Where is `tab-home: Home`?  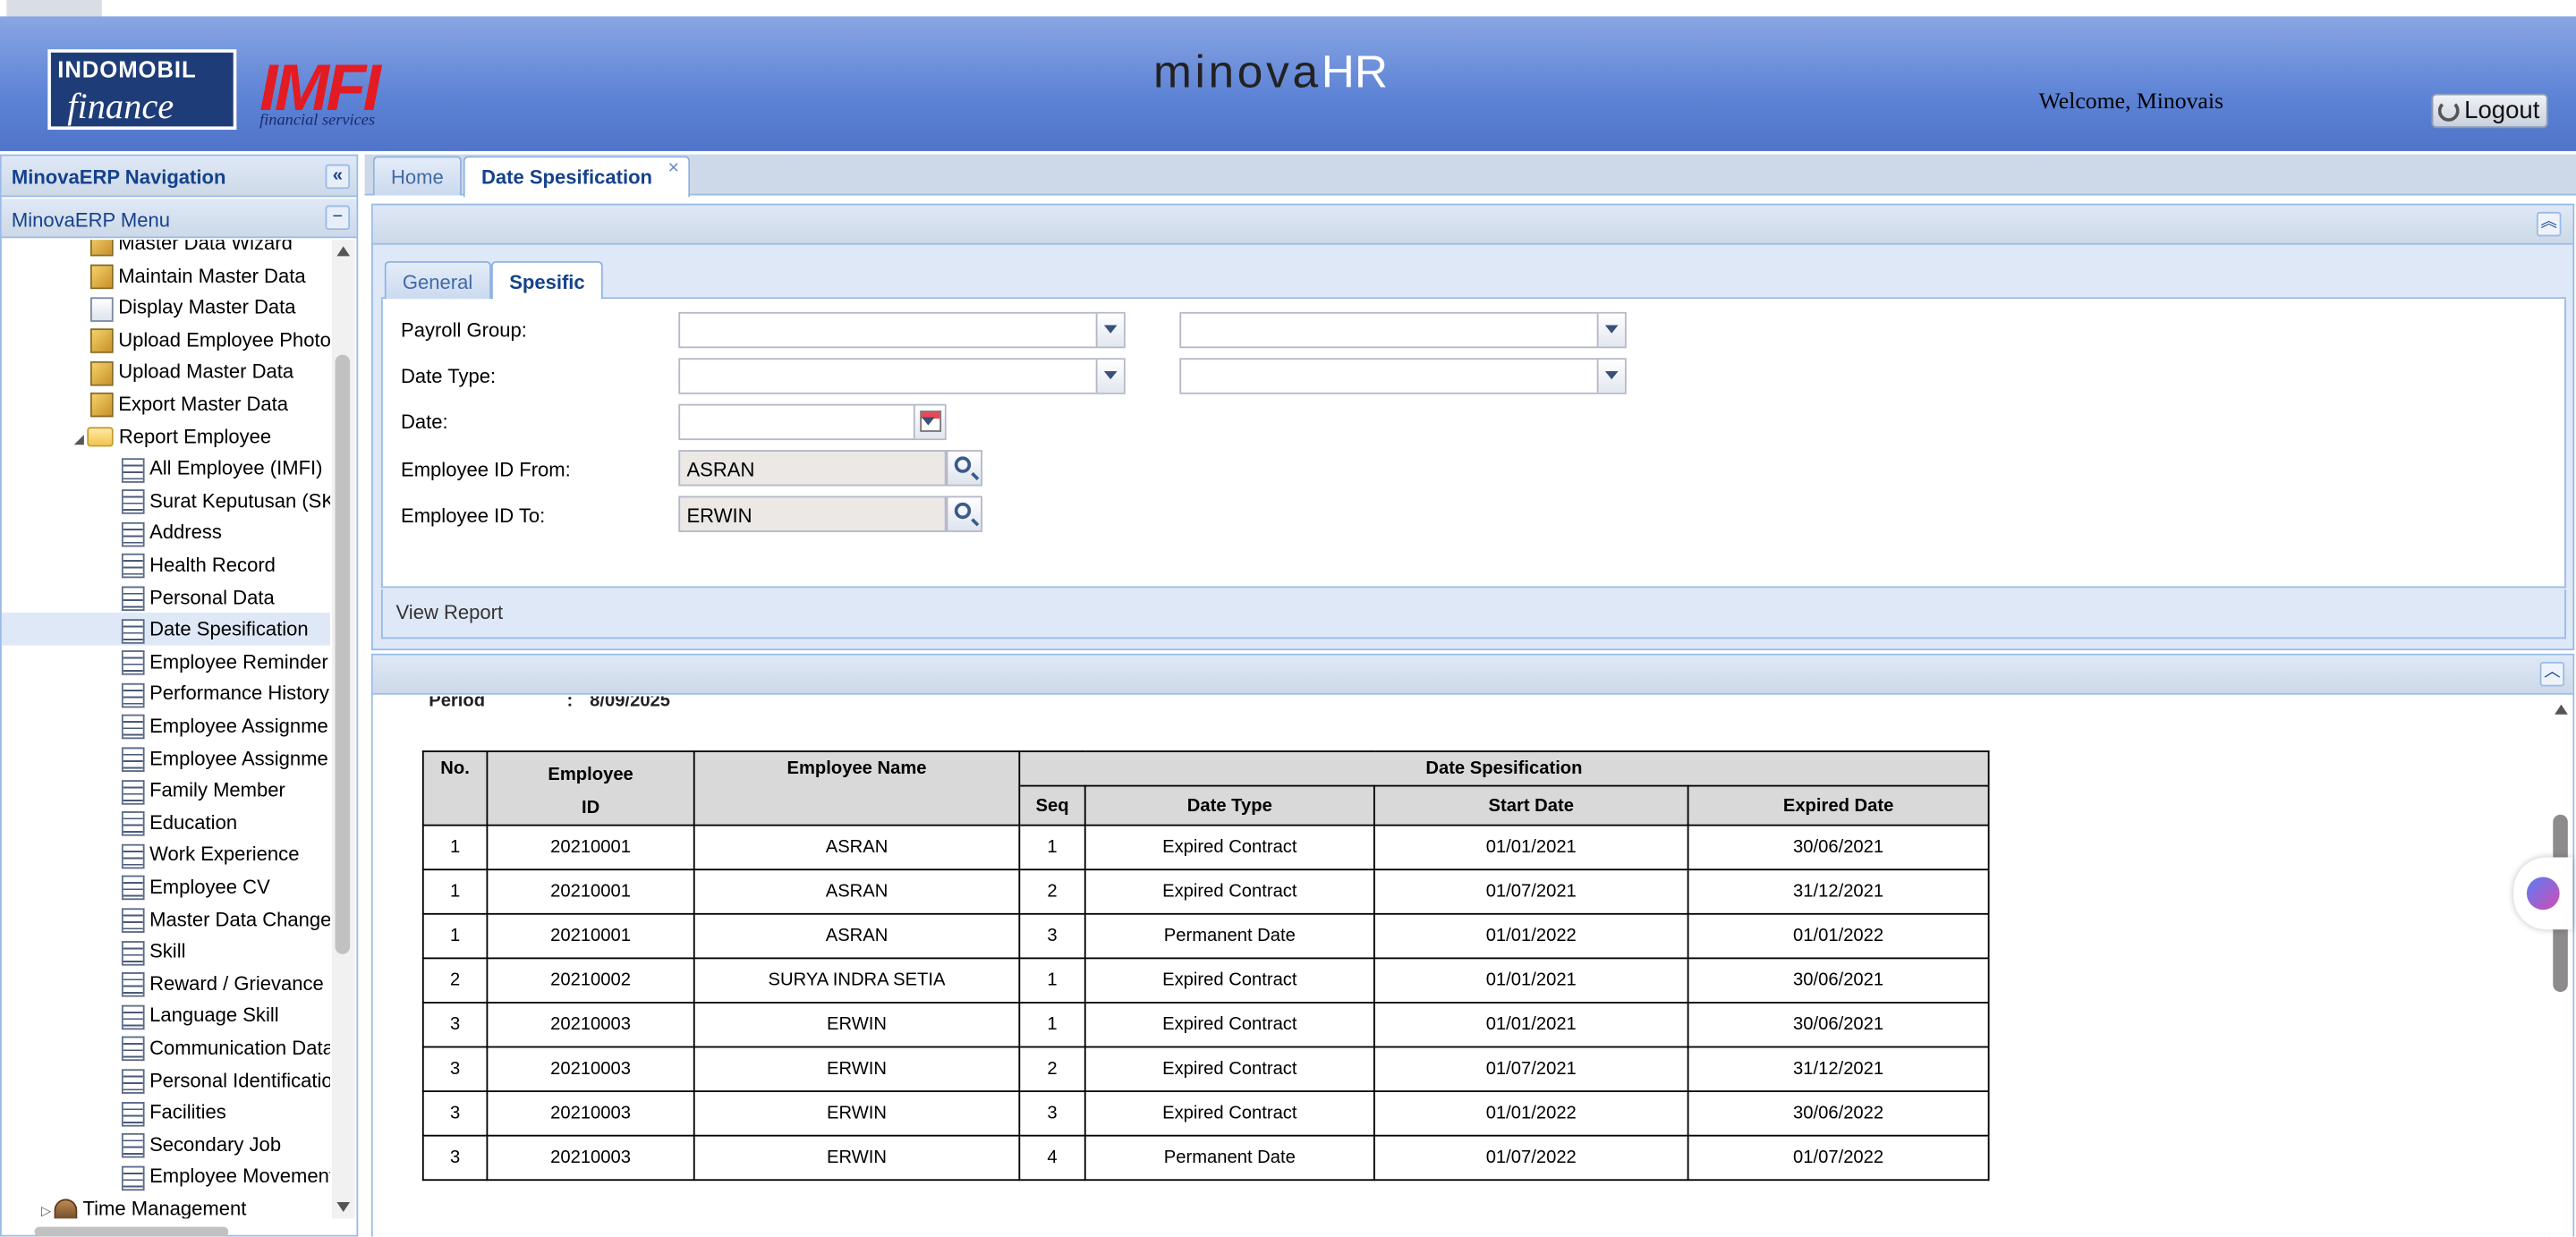 tab-home: Home is located at coordinates (417, 176).